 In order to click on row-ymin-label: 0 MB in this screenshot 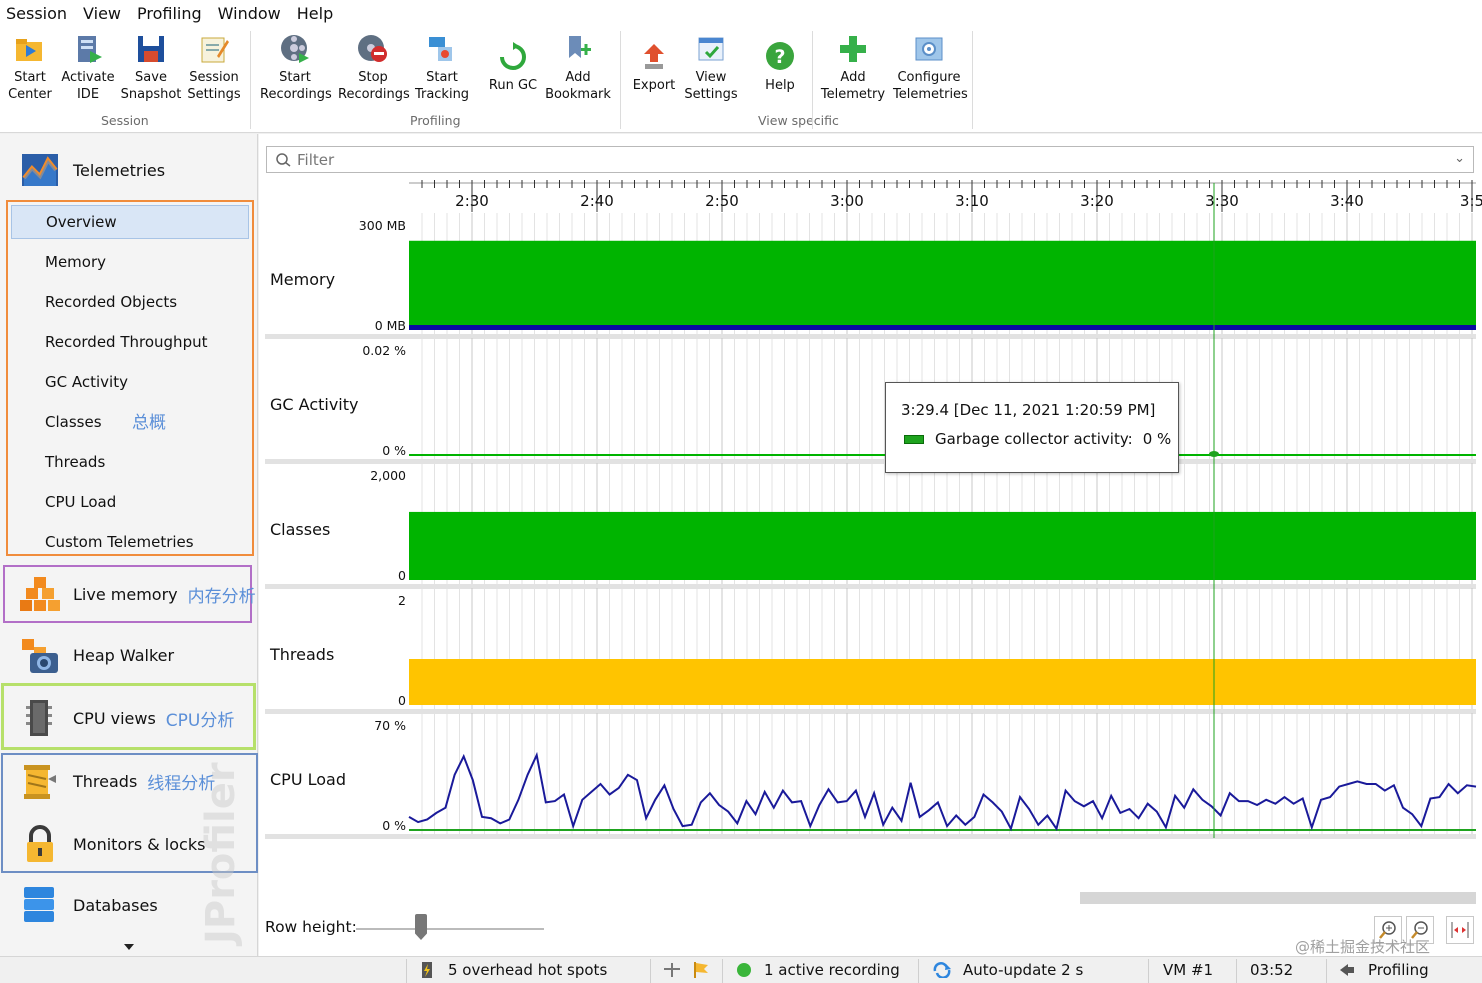, I will do `click(390, 325)`.